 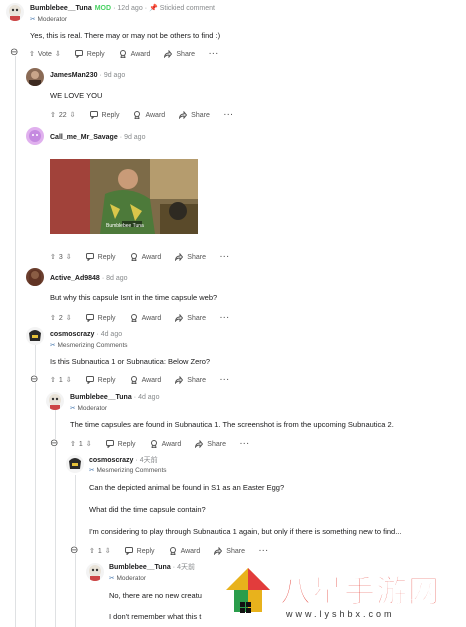 I want to click on comment-actions: ⇧ 3 ⇩ Reply Award Share ···, so click(x=140, y=257).